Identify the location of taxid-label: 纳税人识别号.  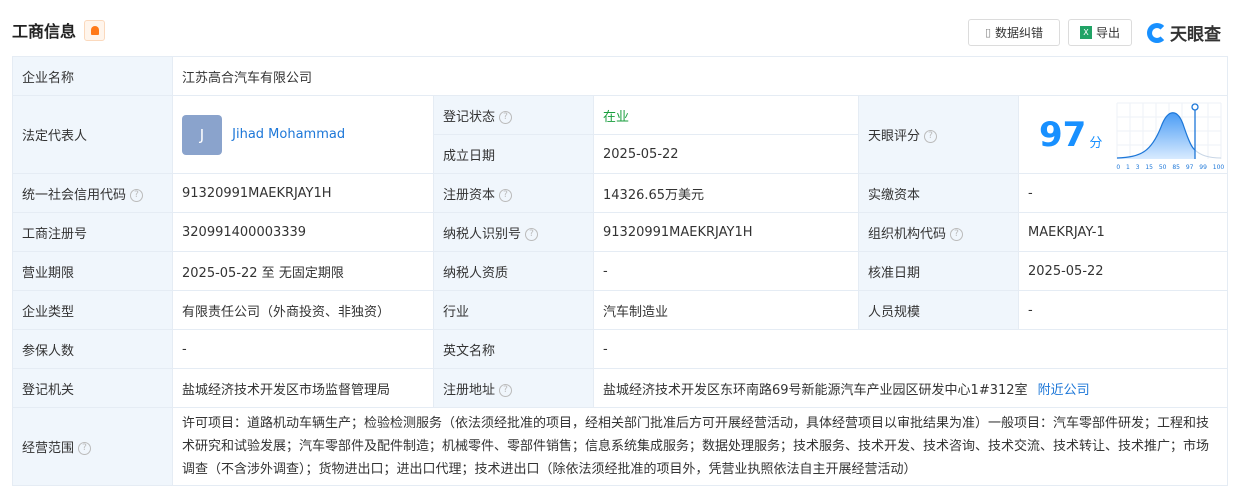
(482, 234).